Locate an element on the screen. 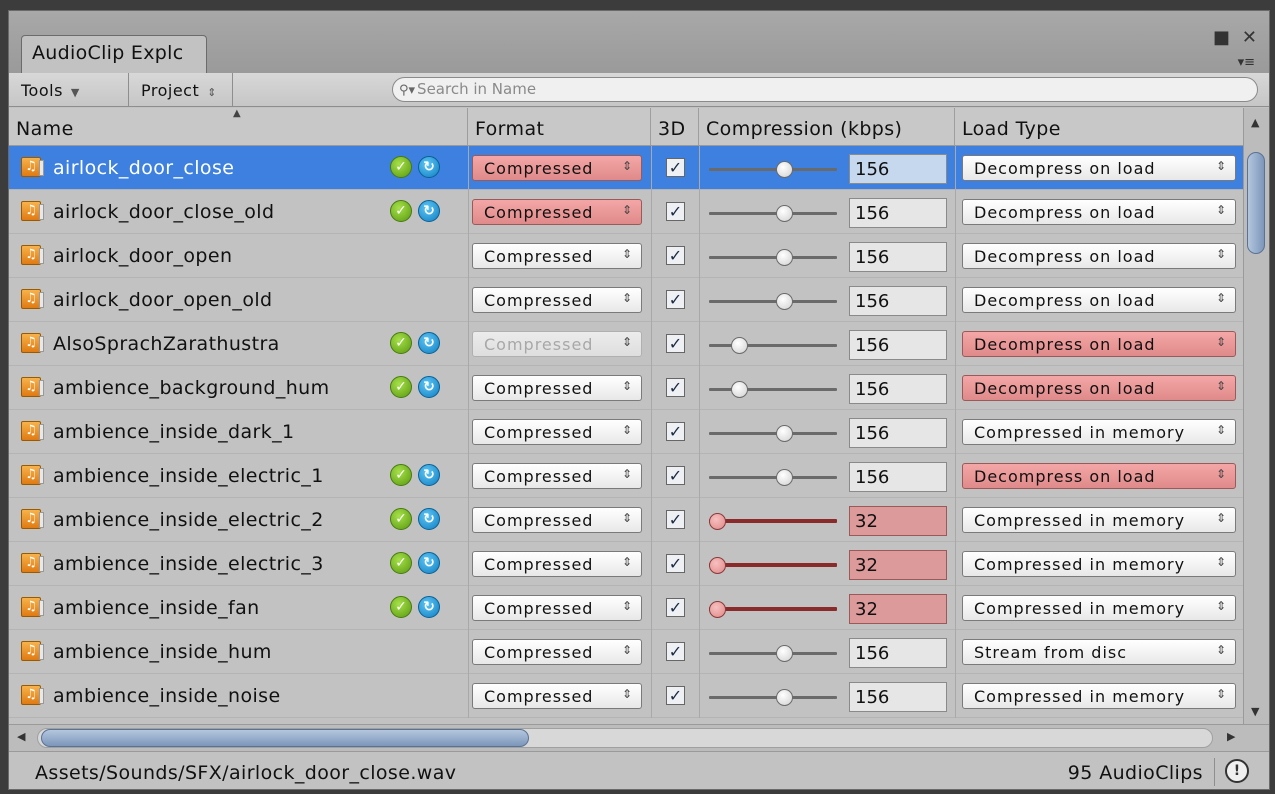 This screenshot has width=1275, height=794. scroll-down-icon: ▼ is located at coordinates (1255, 711).